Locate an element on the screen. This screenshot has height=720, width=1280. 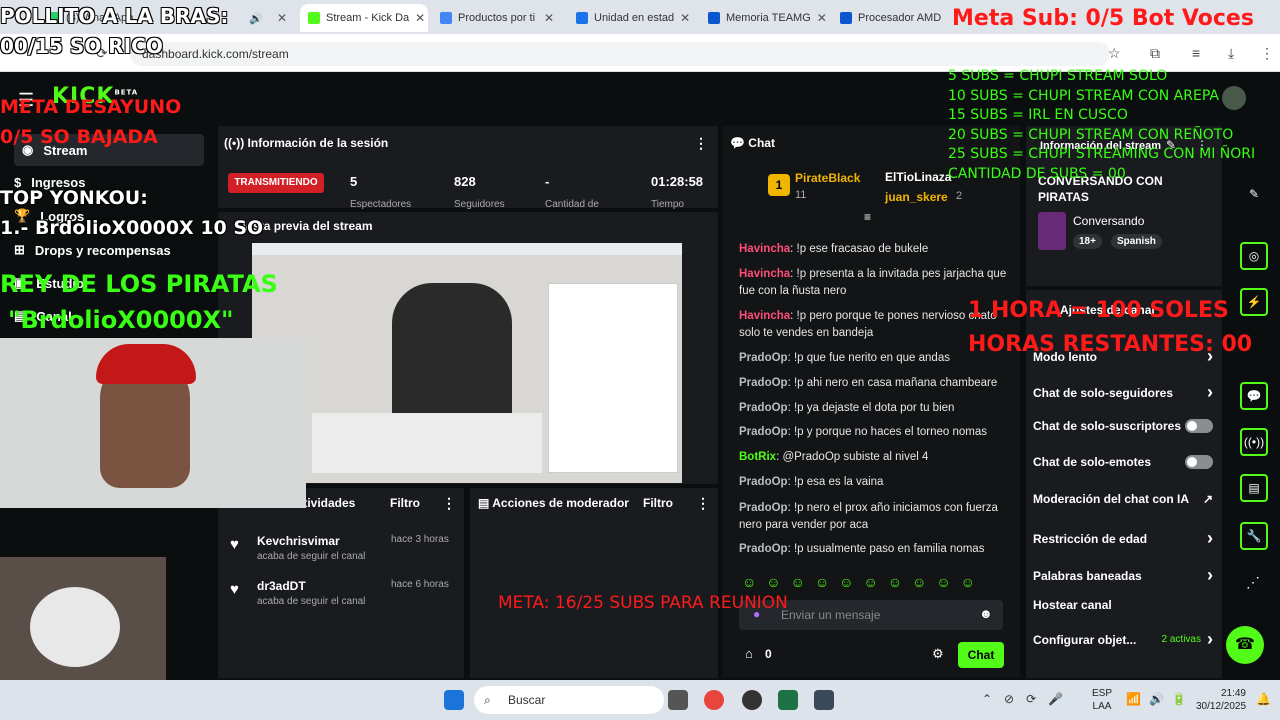
session-menu-icon: ⋮ is located at coordinates (701, 143).